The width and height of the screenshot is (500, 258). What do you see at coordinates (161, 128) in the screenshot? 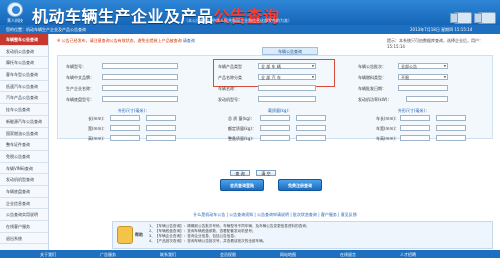
I see `width-max-input` at bounding box center [161, 128].